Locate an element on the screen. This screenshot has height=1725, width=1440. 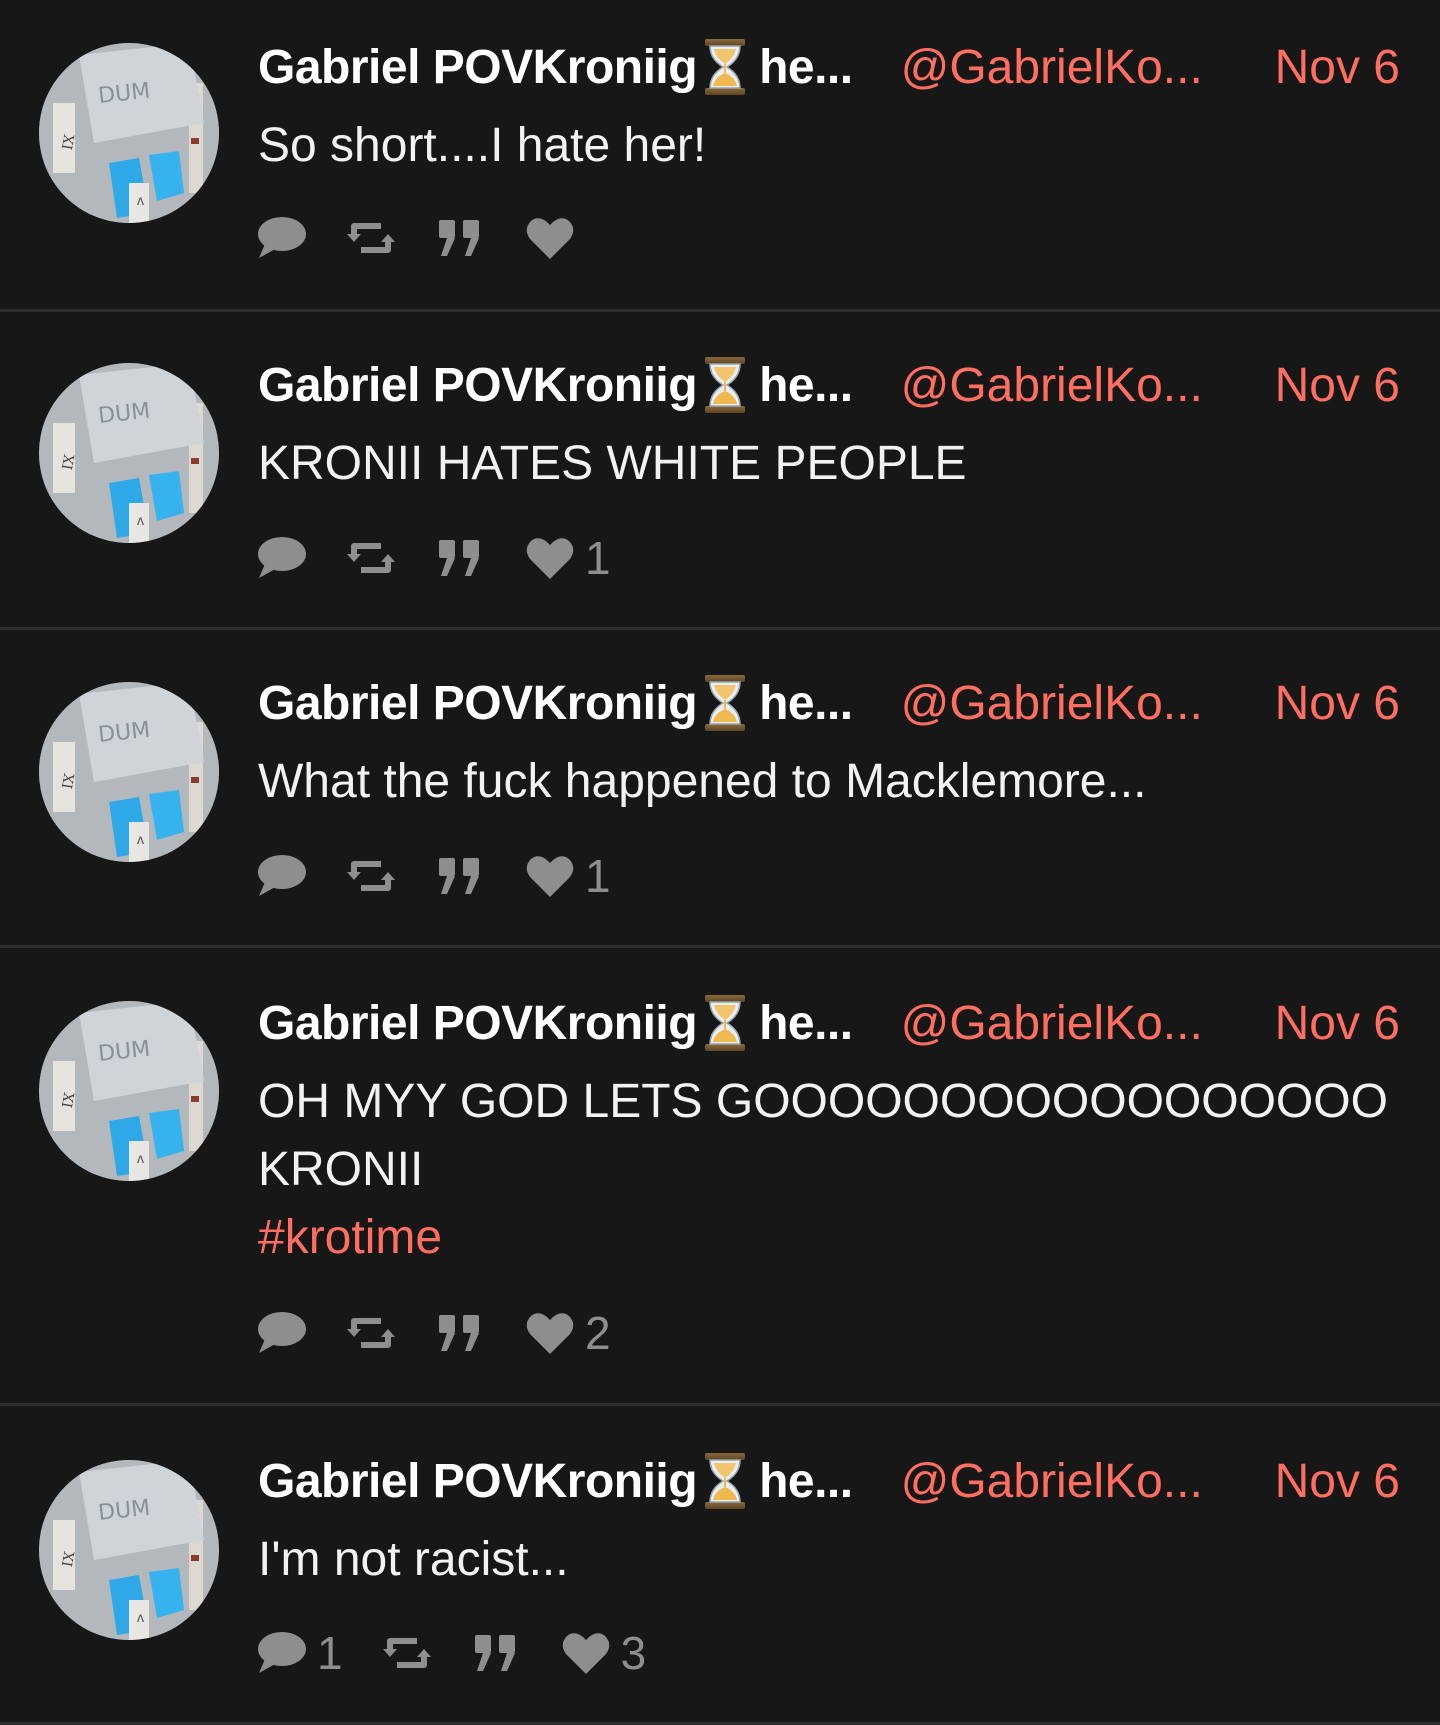
like-count: 2 is located at coordinates (598, 1333).